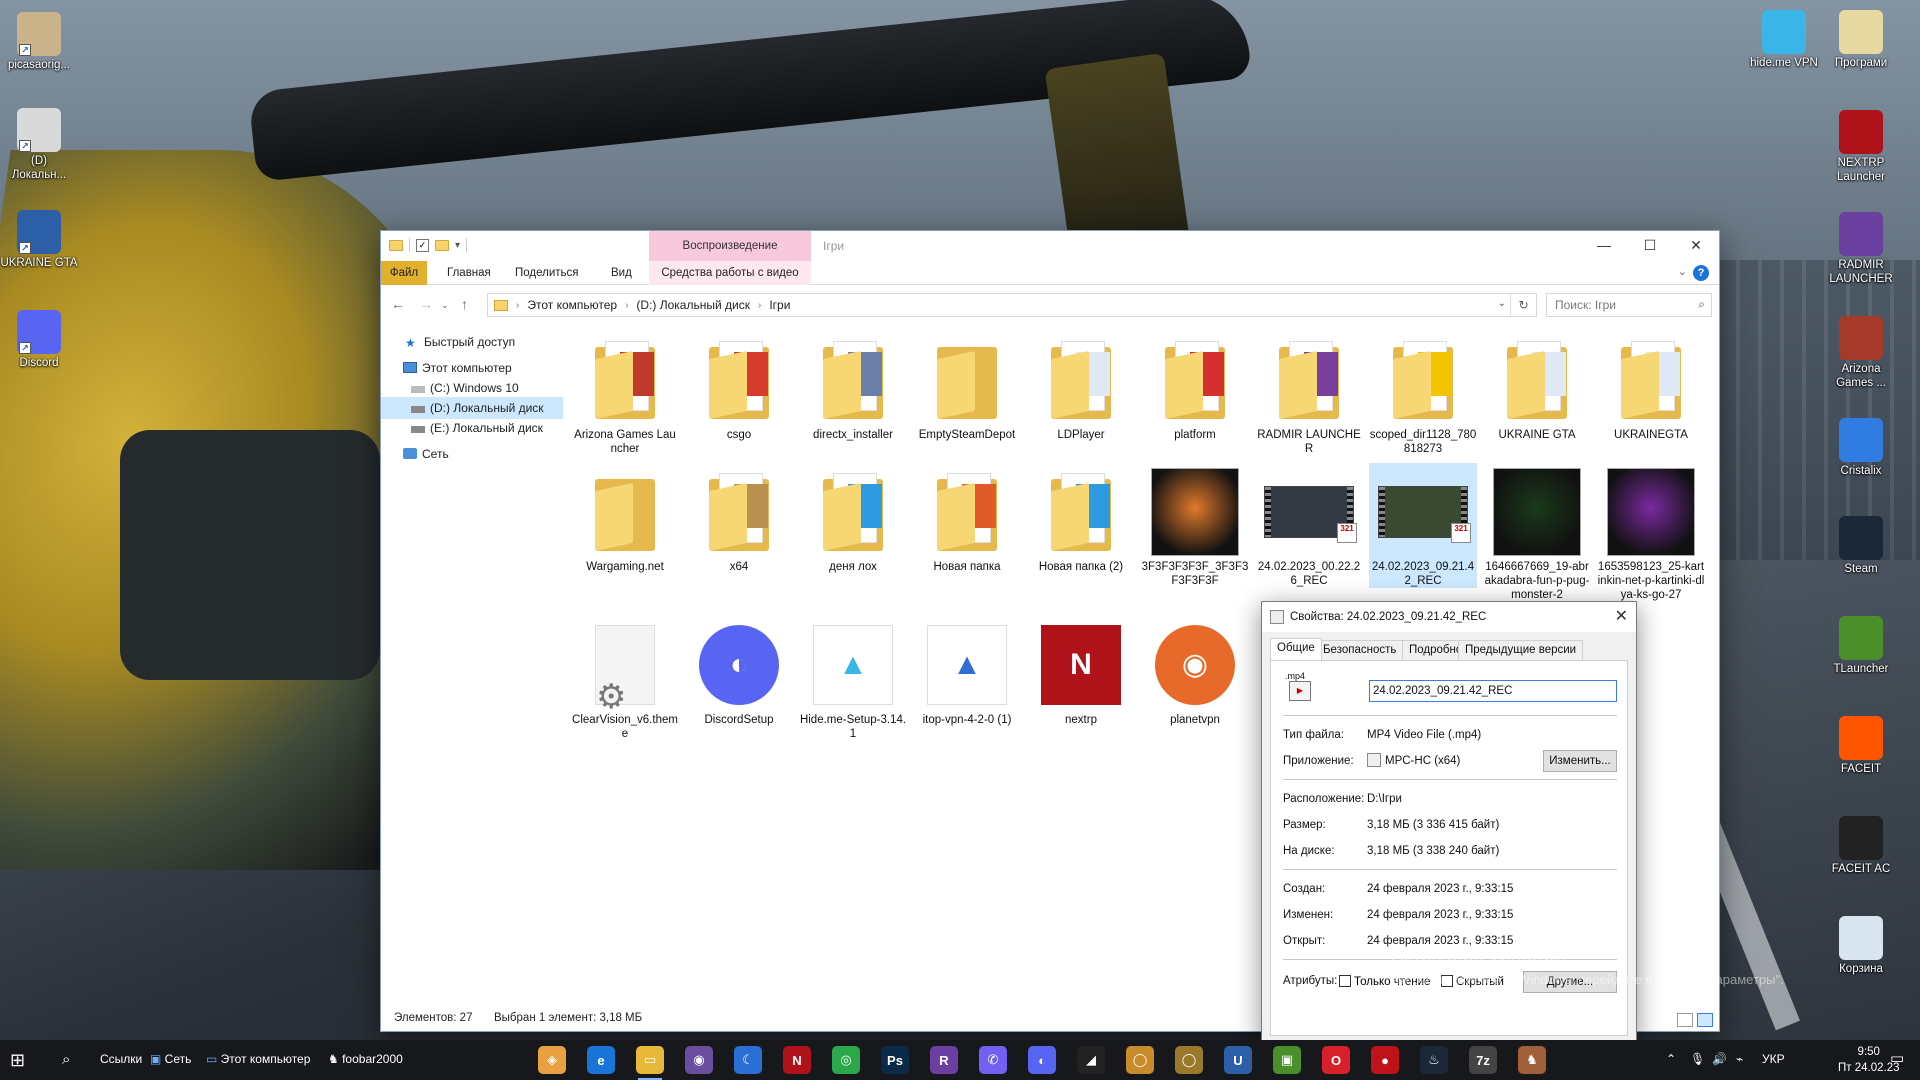 Image resolution: width=1920 pixels, height=1080 pixels. I want to click on nav-c-drive: (C:) Windows 10, so click(472, 388).